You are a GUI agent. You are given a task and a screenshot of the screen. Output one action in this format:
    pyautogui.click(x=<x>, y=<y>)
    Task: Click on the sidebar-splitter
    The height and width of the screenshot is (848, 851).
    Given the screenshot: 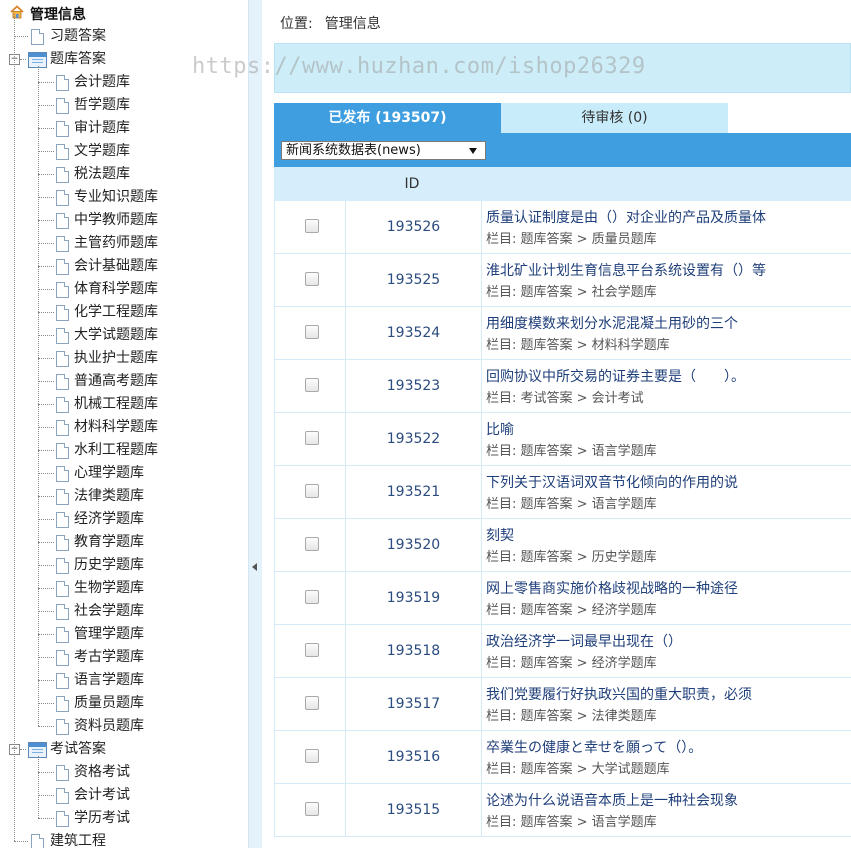 What is the action you would take?
    pyautogui.click(x=255, y=424)
    